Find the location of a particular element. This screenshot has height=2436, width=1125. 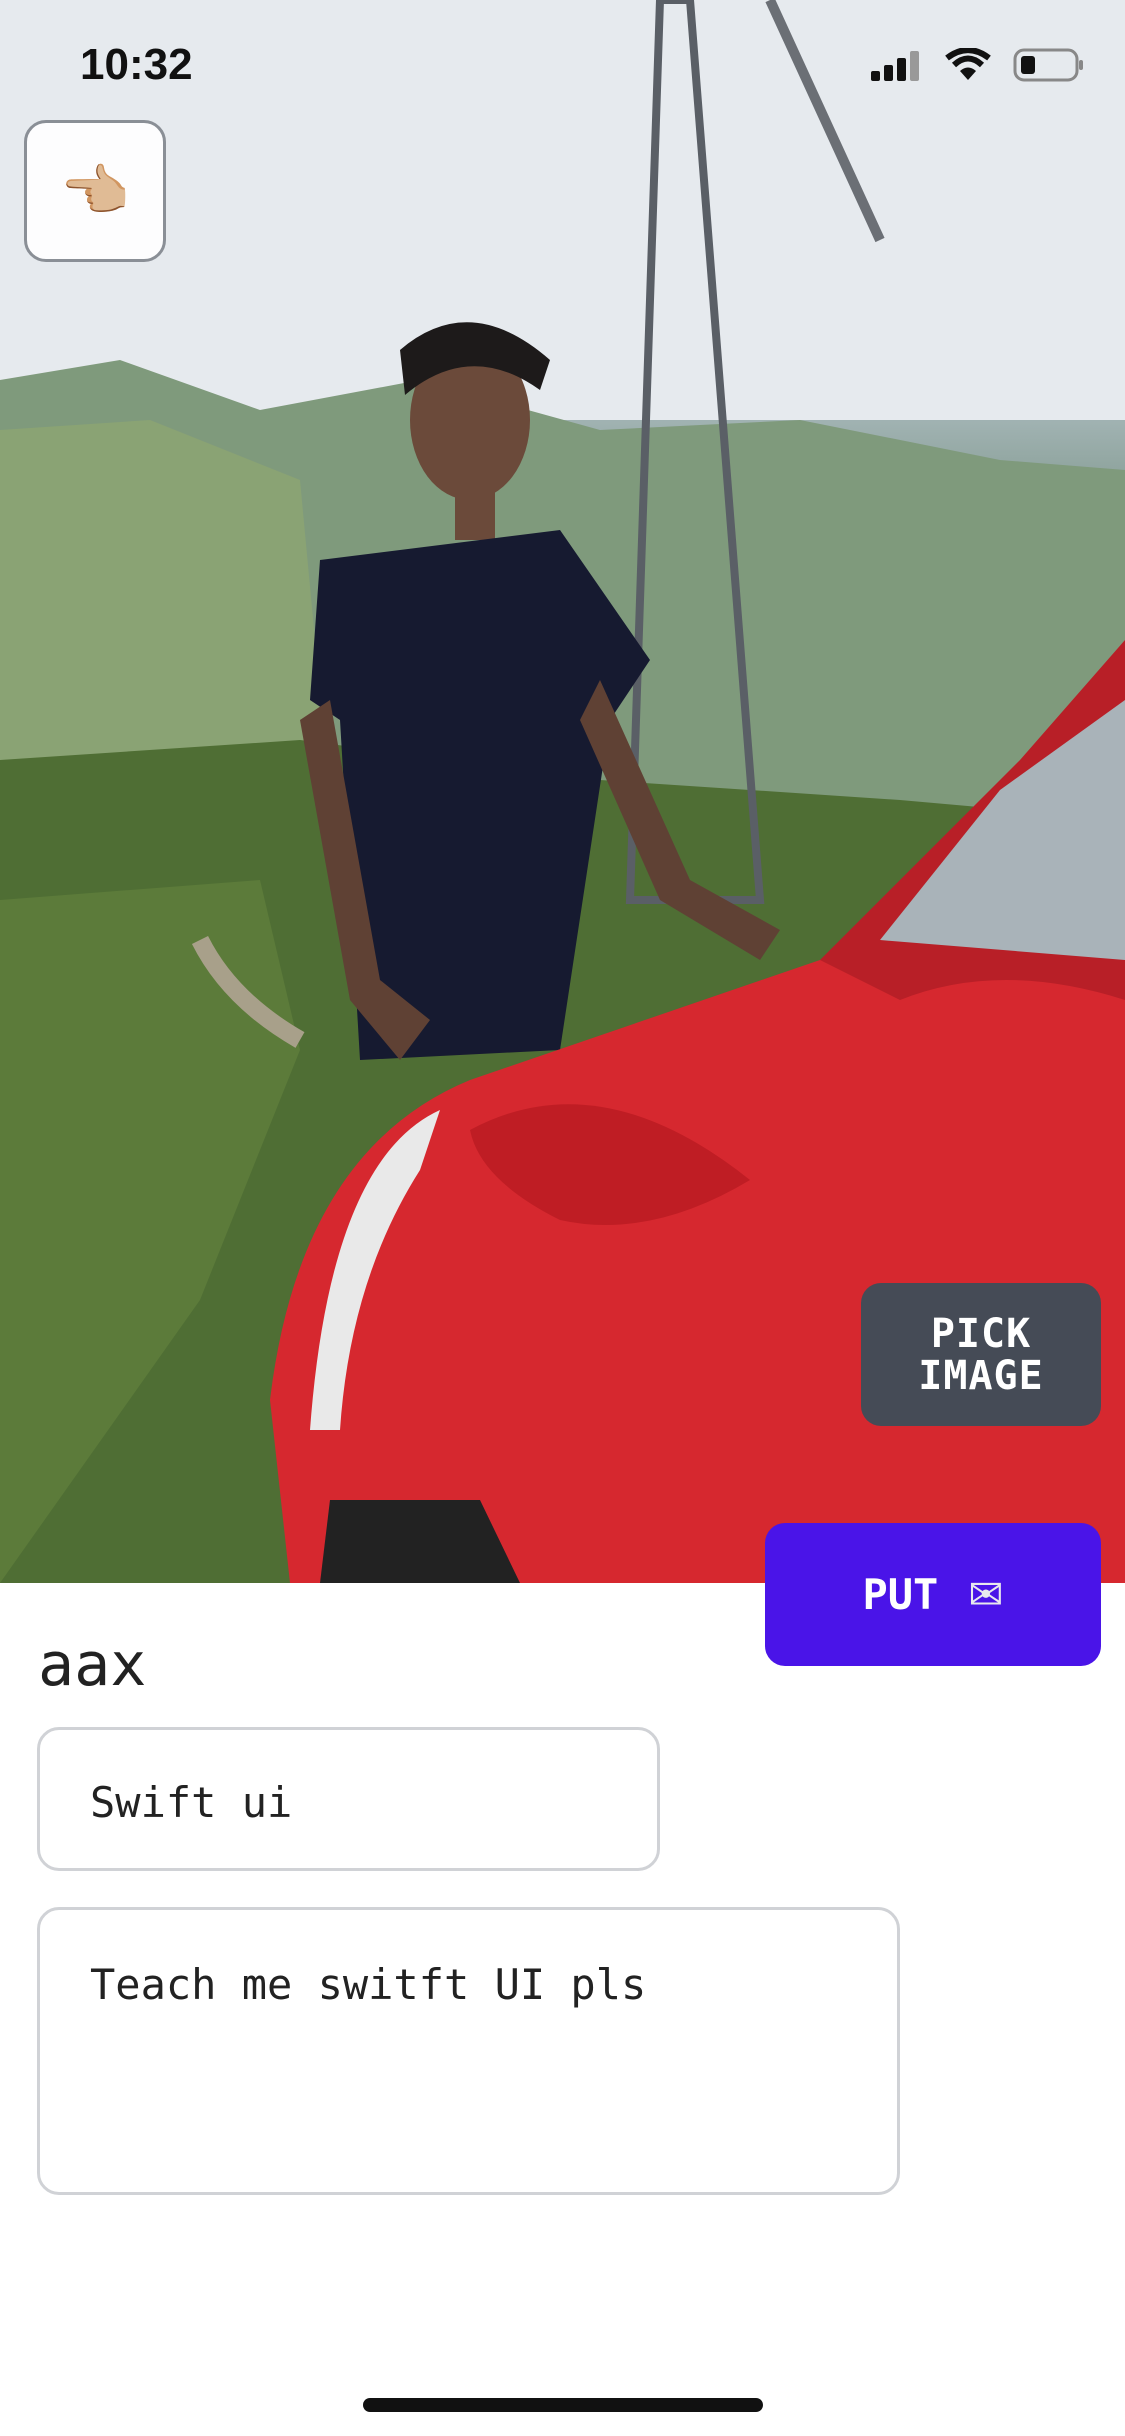

status-icons is located at coordinates (978, 65).